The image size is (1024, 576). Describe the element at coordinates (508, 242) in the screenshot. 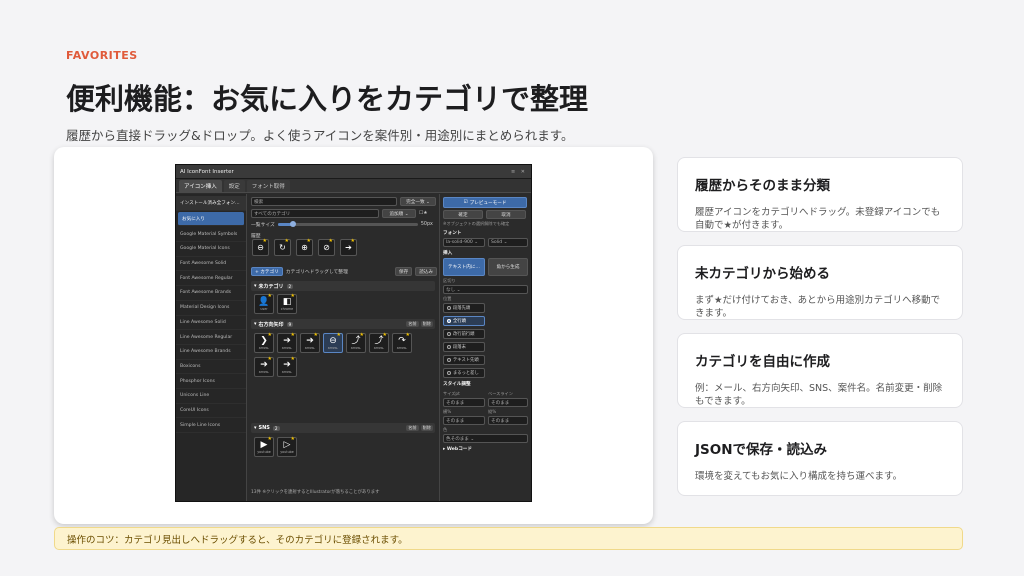

I see `weight-select: Solid ⌄` at that location.